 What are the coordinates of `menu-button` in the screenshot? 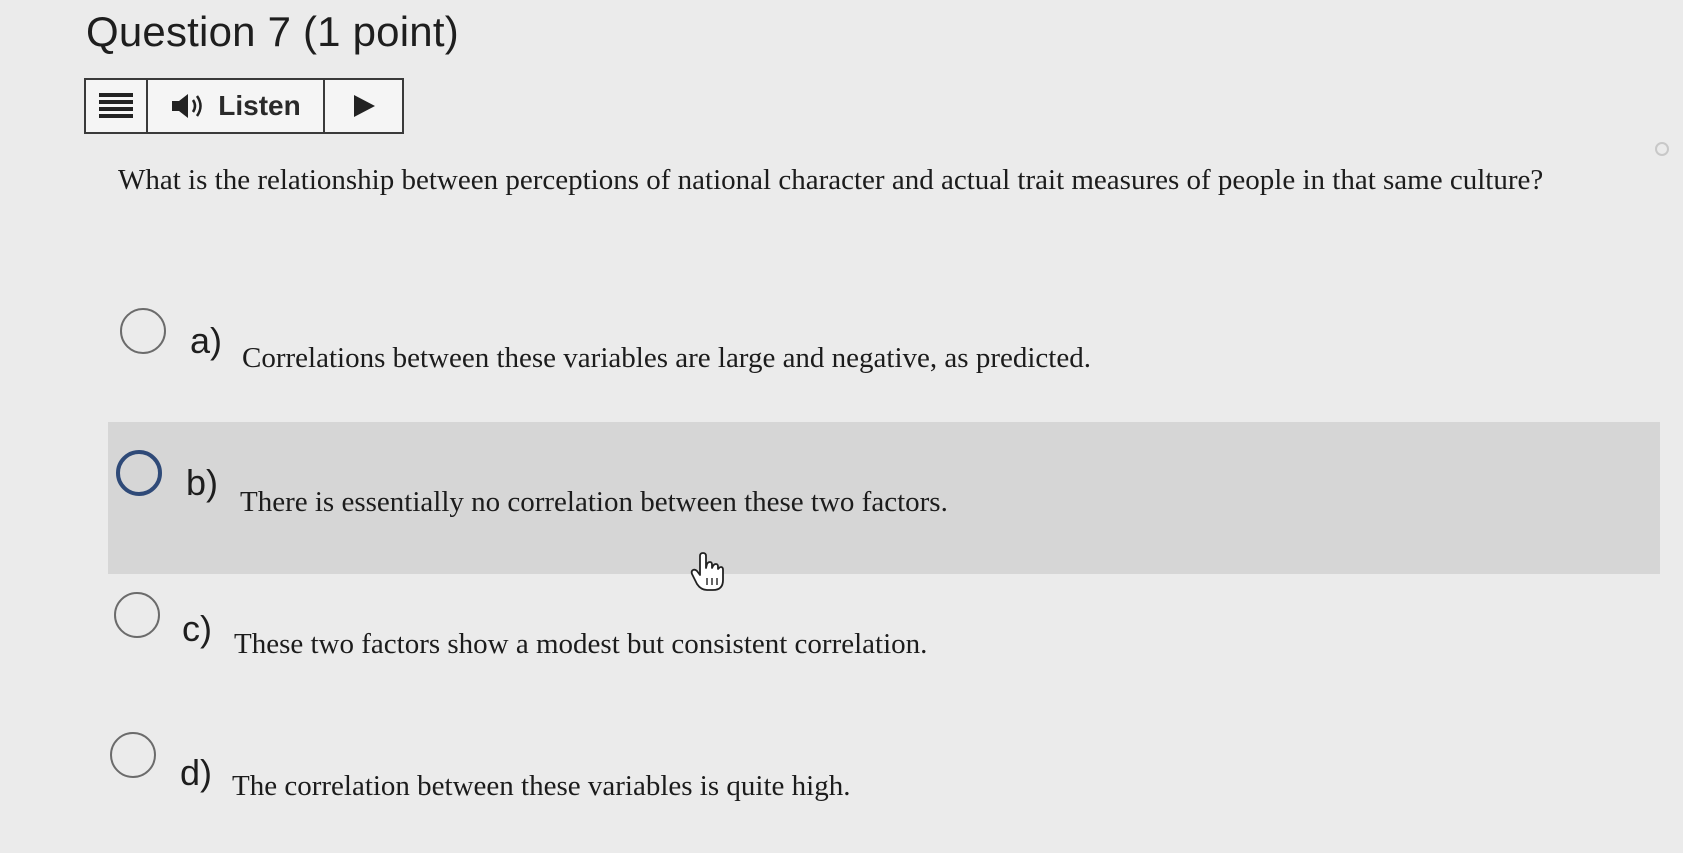 It's located at (117, 106).